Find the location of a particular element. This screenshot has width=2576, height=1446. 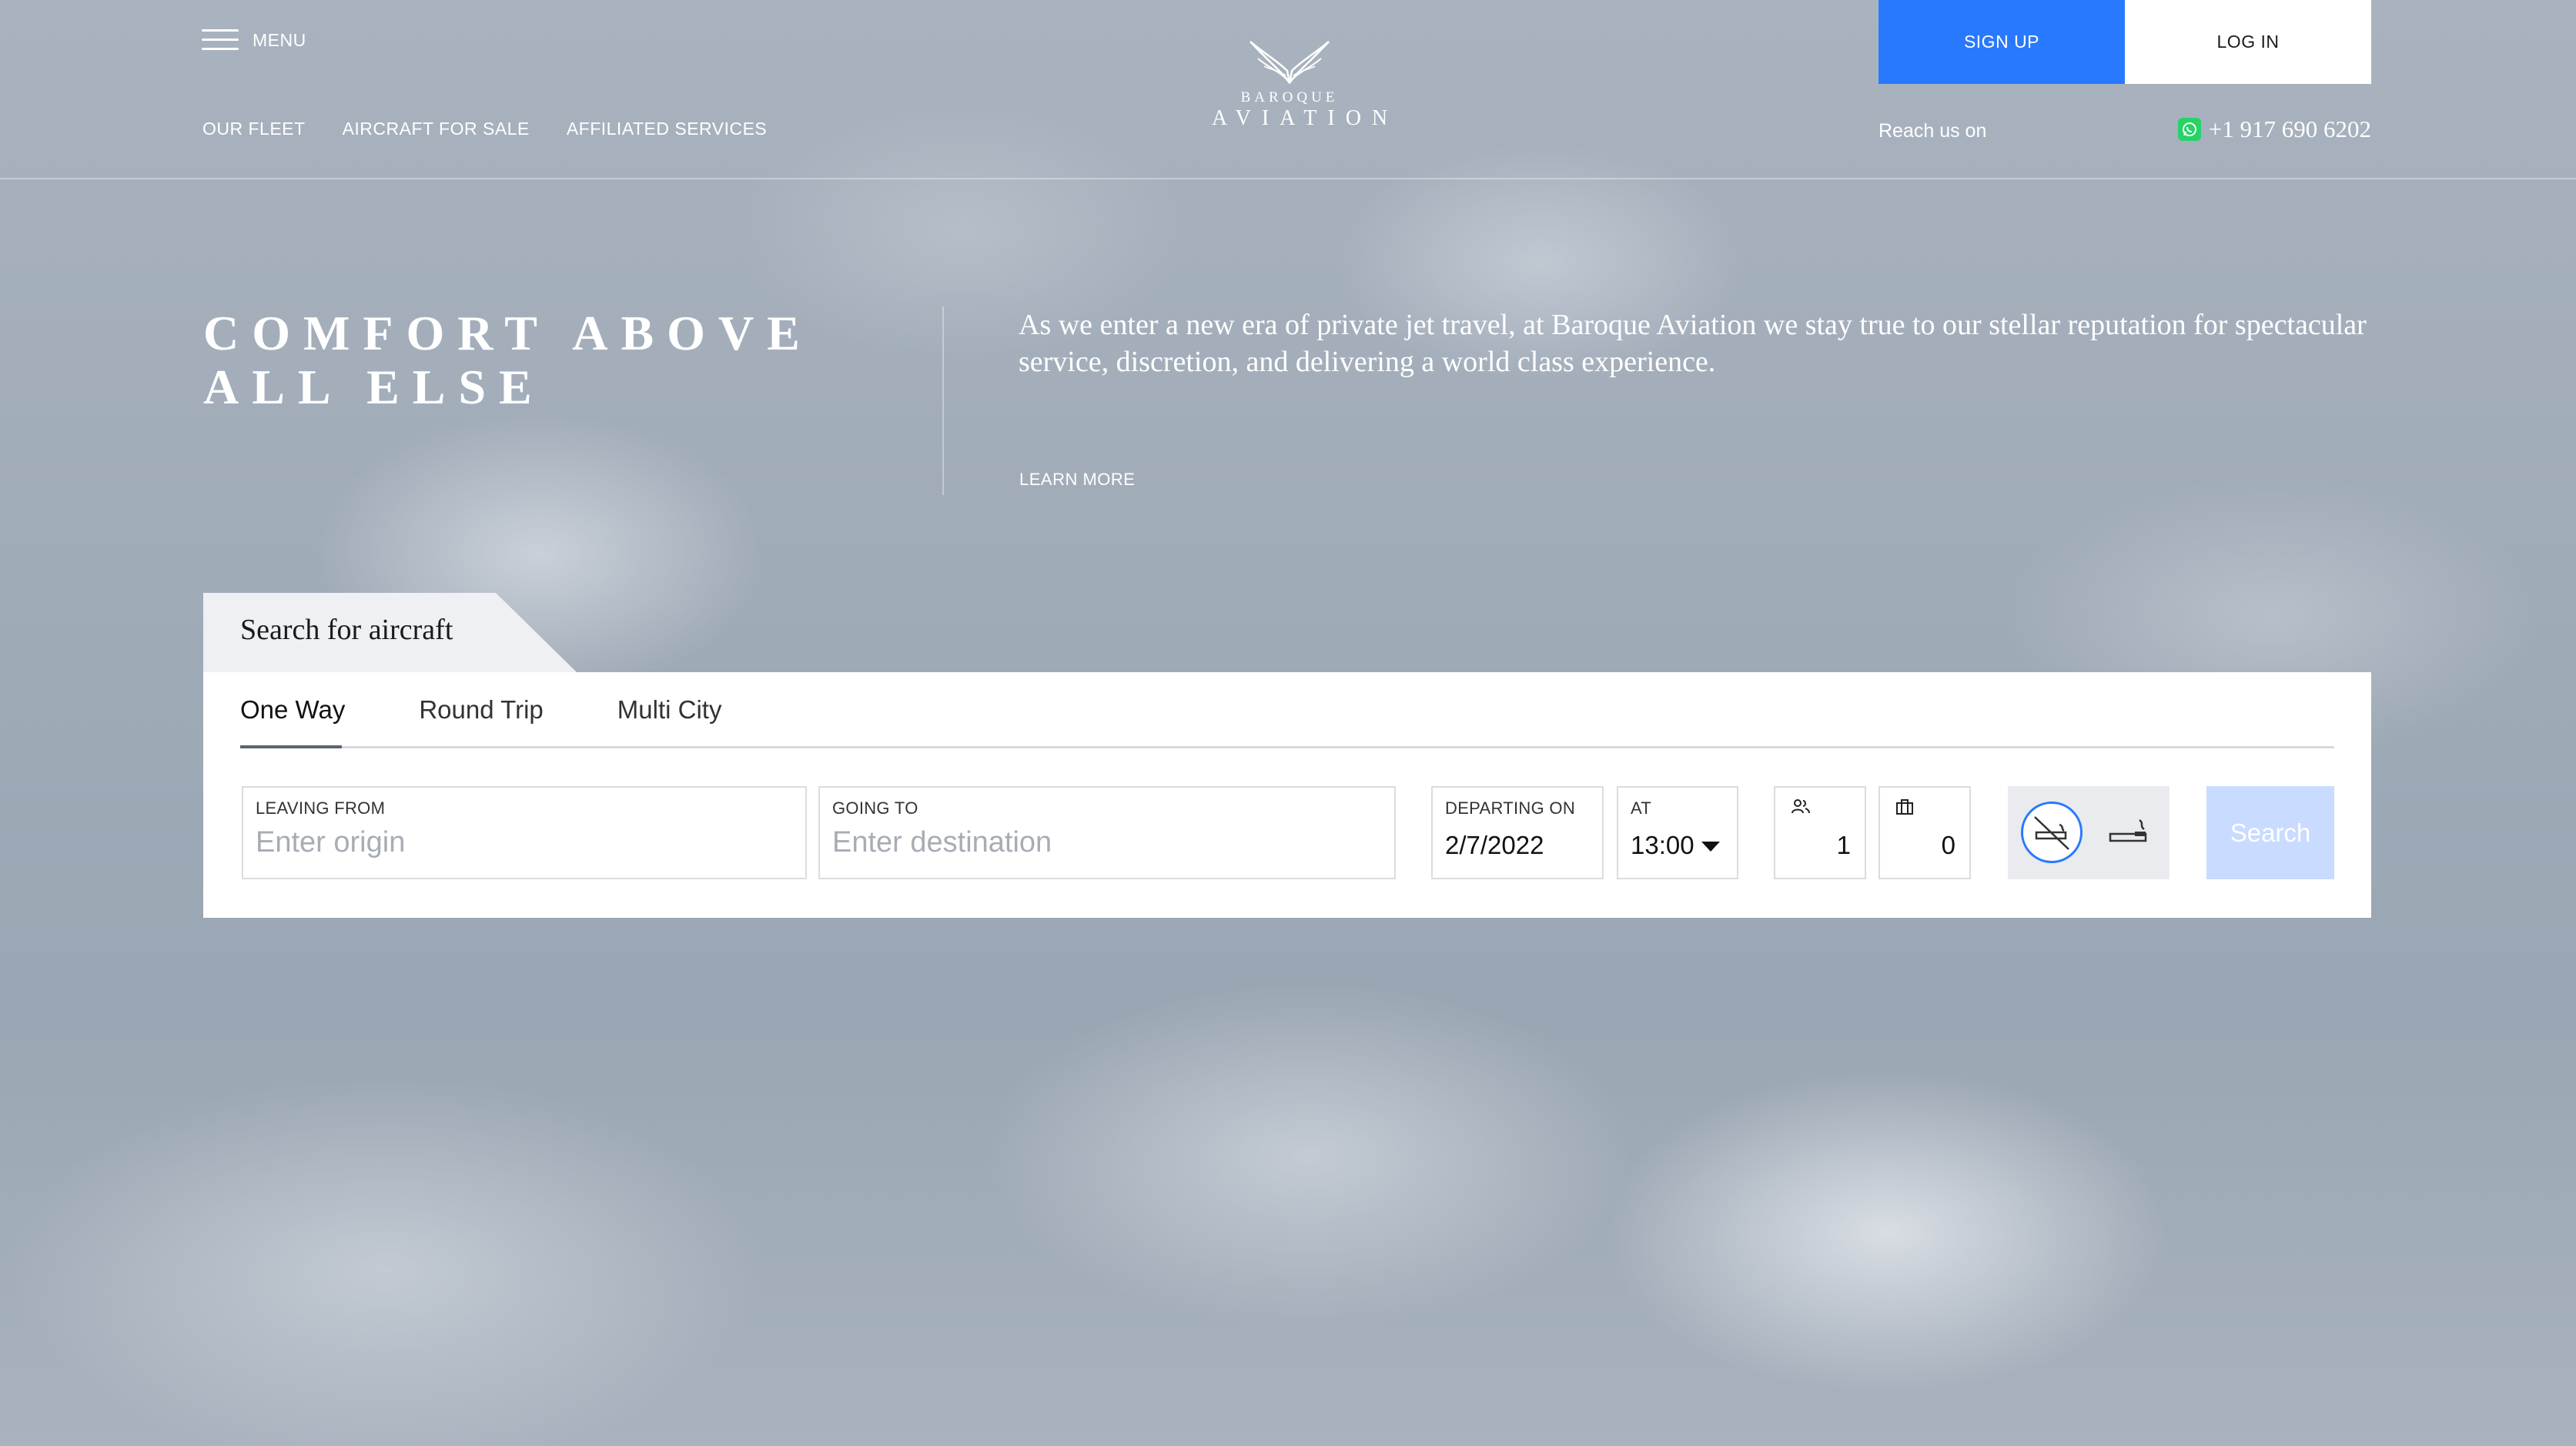

departure-time-select: AT 13:00 is located at coordinates (1678, 833).